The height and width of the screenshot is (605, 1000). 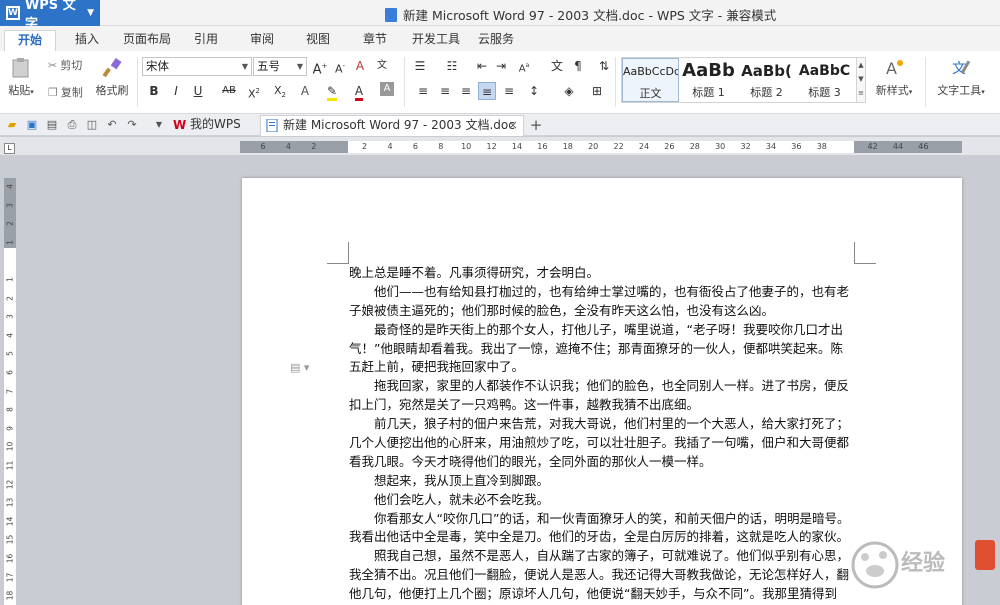 I want to click on shading-icon: ◈, so click(x=569, y=91).